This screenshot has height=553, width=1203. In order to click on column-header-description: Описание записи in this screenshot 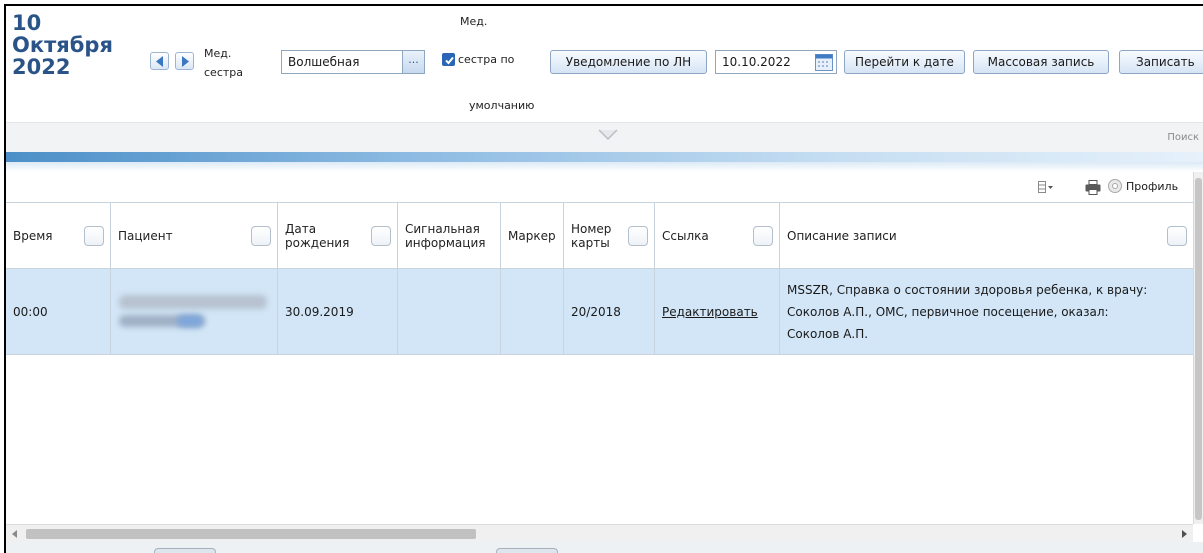, I will do `click(986, 235)`.